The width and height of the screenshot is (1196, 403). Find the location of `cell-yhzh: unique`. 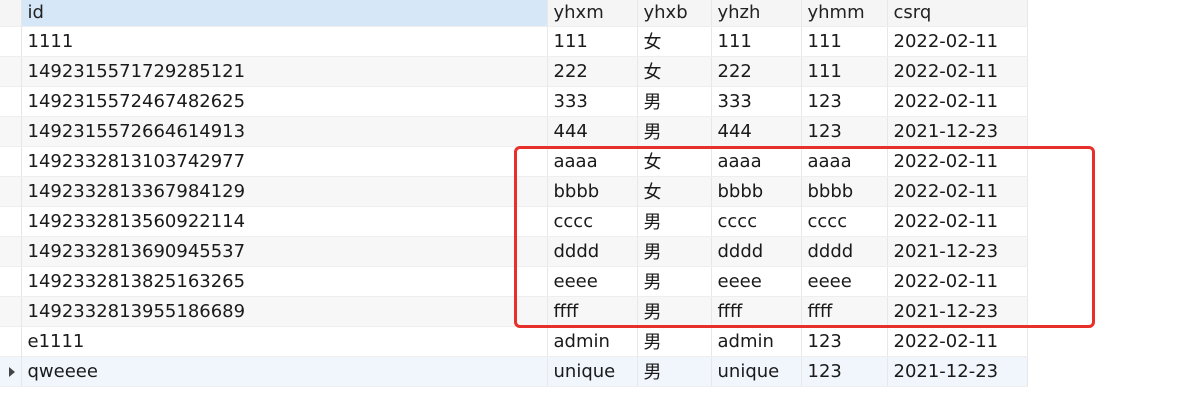

cell-yhzh: unique is located at coordinates (756, 371).